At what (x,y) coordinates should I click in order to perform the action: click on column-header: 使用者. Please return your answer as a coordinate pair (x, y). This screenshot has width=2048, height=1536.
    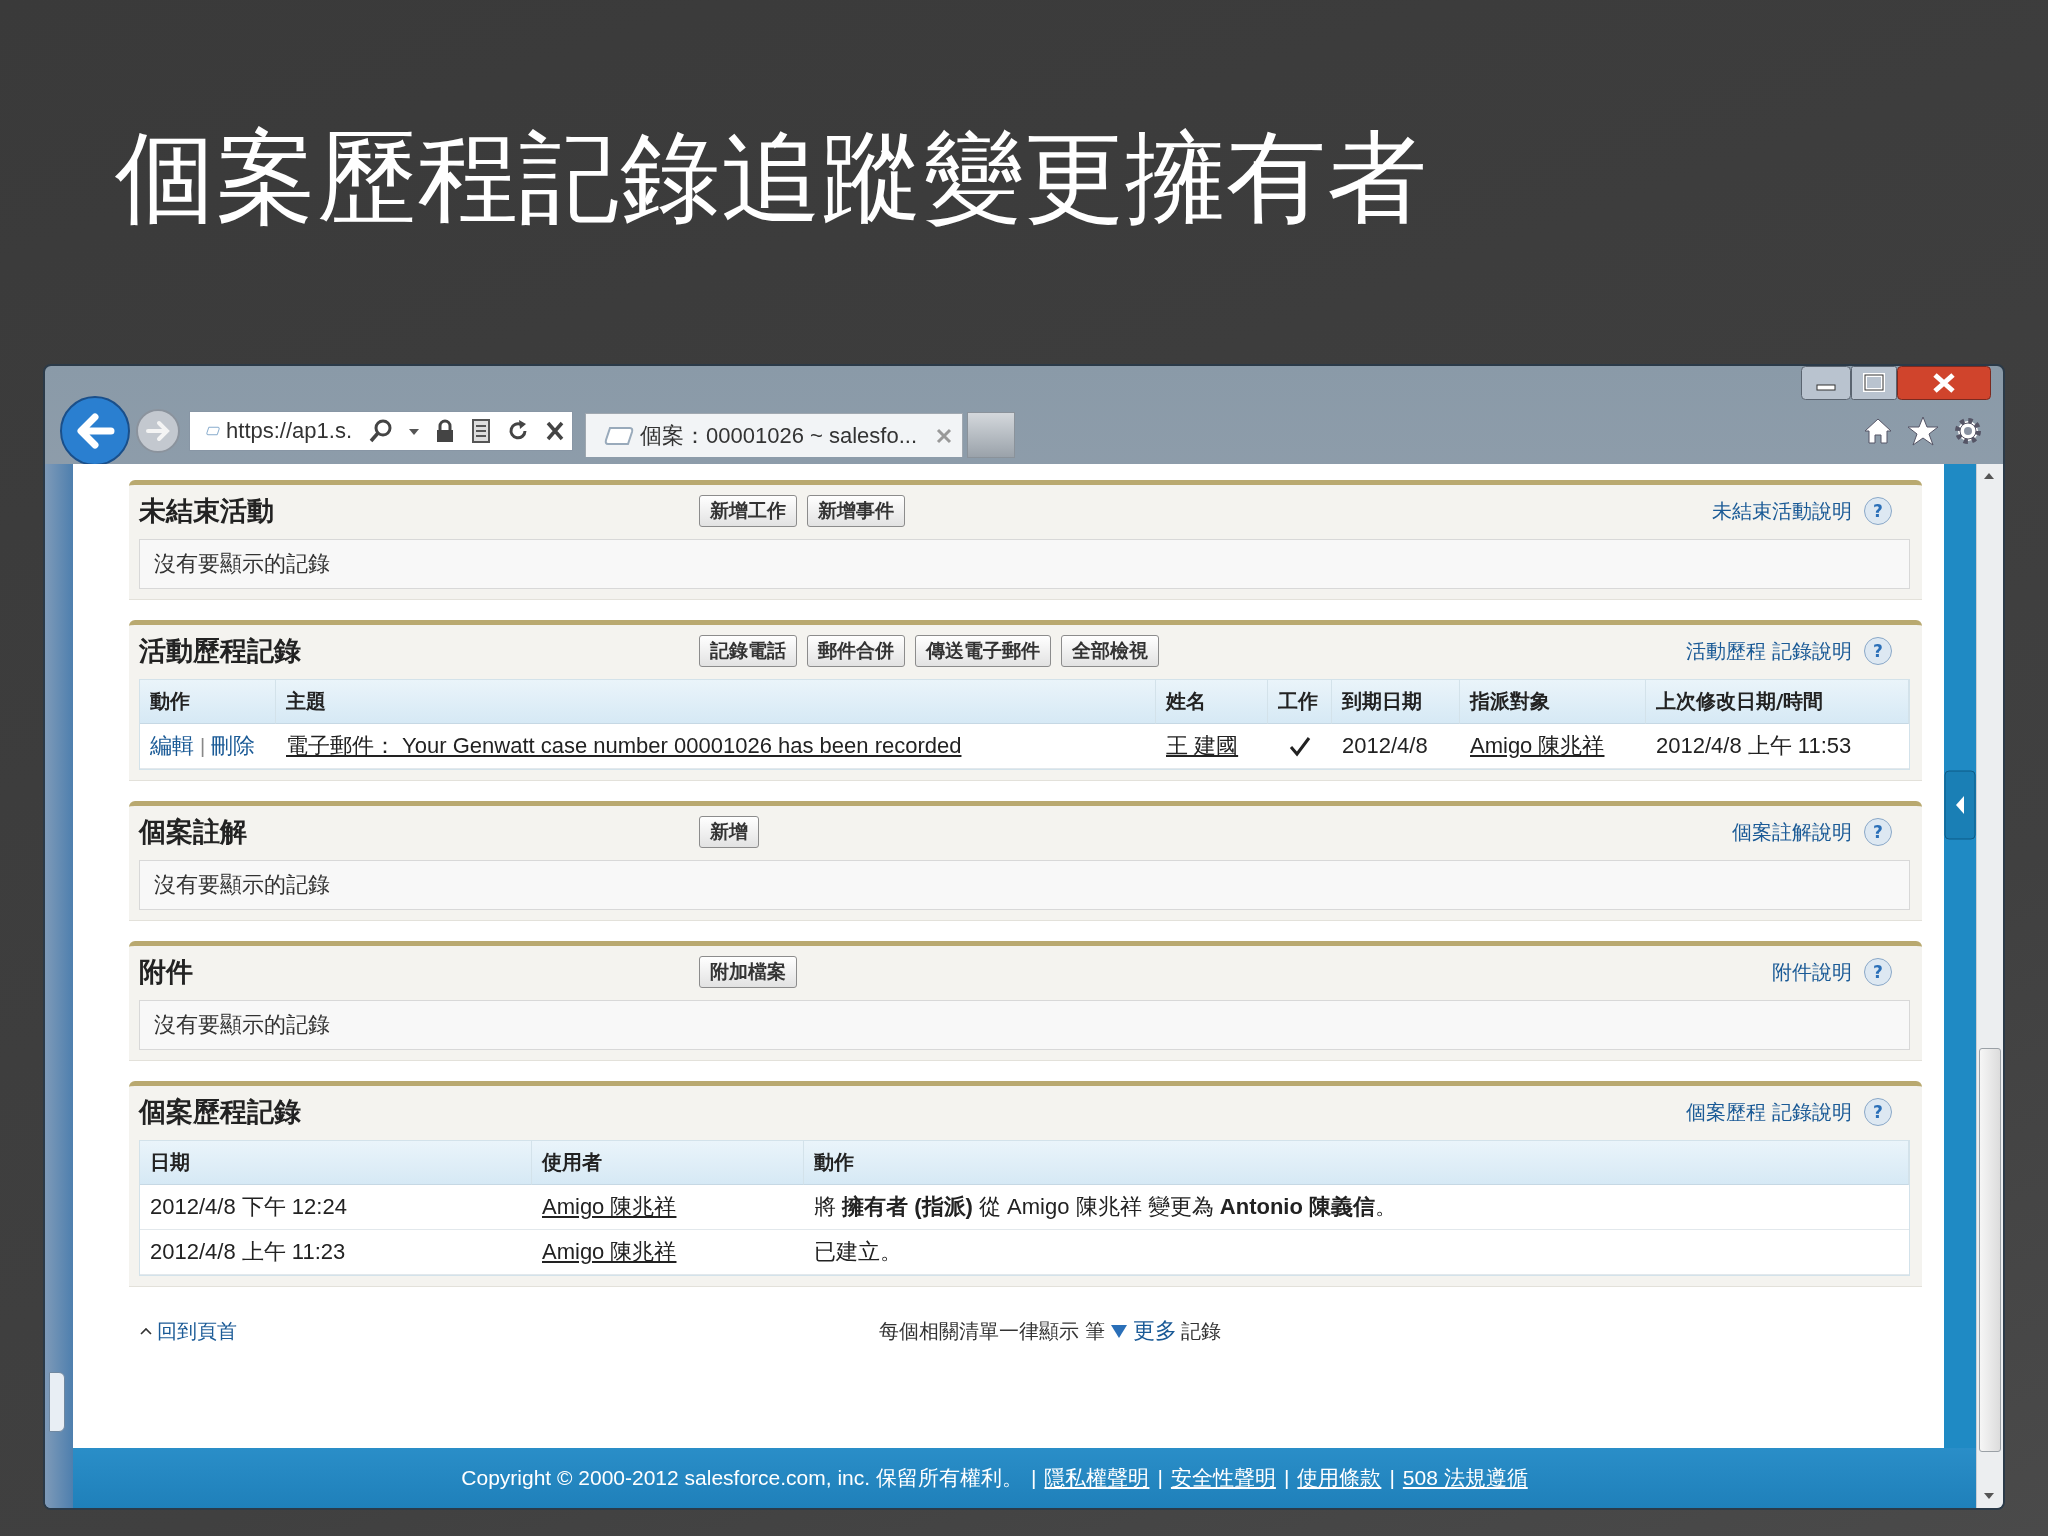
    Looking at the image, I should click on (668, 1163).